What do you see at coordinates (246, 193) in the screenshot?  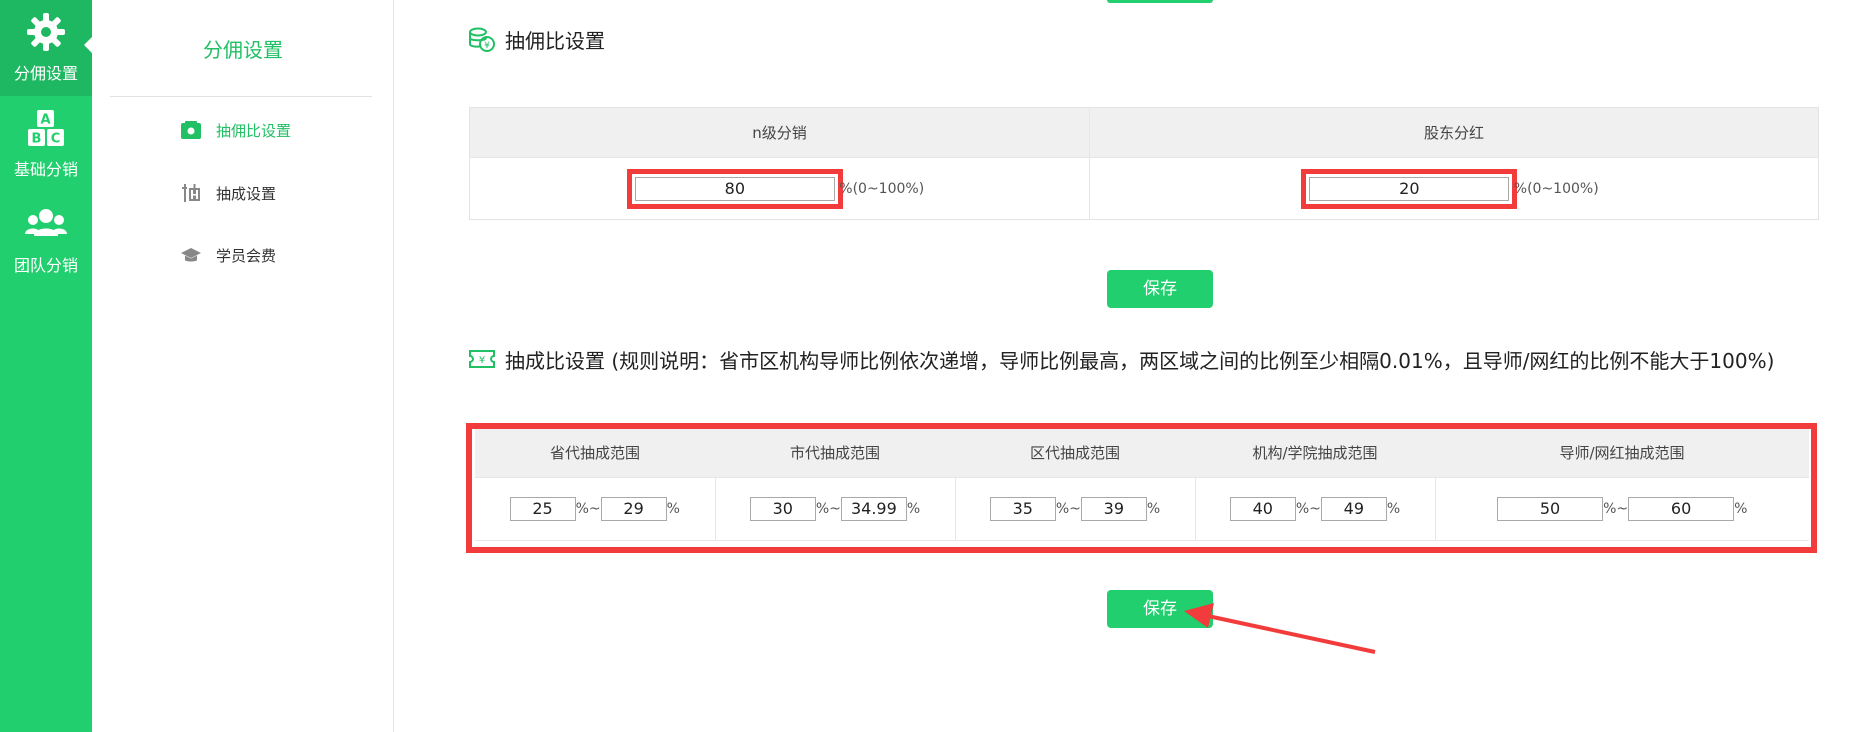 I see `subnav-item-label: 抽成设置` at bounding box center [246, 193].